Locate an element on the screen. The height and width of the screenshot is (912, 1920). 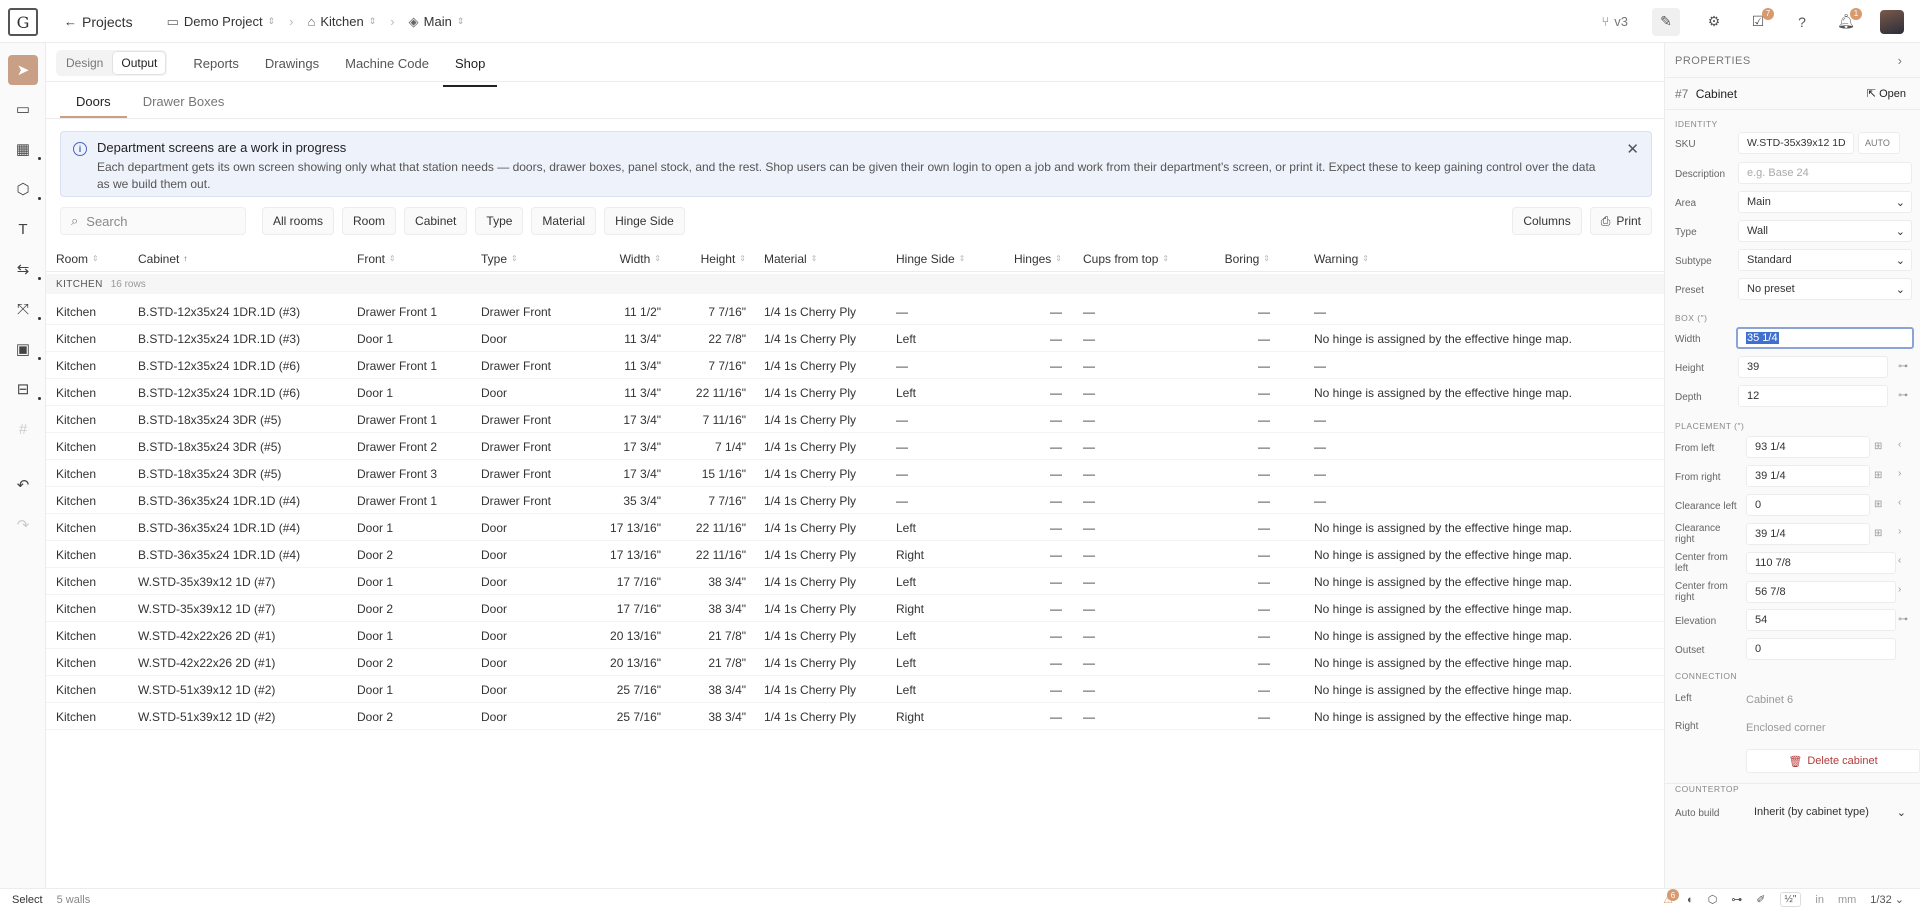
area-select: Main ⌄ is located at coordinates (1825, 202).